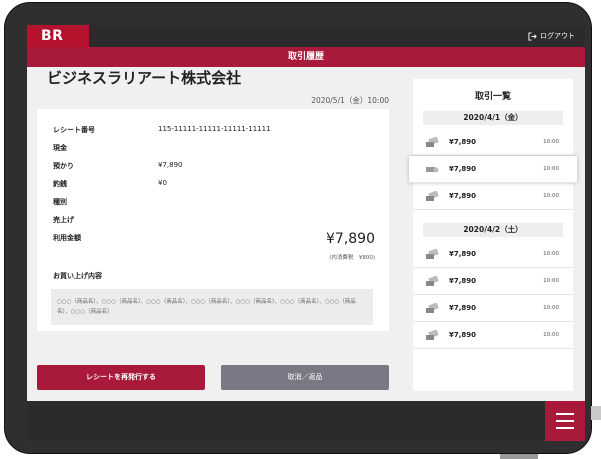  What do you see at coordinates (493, 169) in the screenshot?
I see `transaction-item-selected: ¥7,890 10:00` at bounding box center [493, 169].